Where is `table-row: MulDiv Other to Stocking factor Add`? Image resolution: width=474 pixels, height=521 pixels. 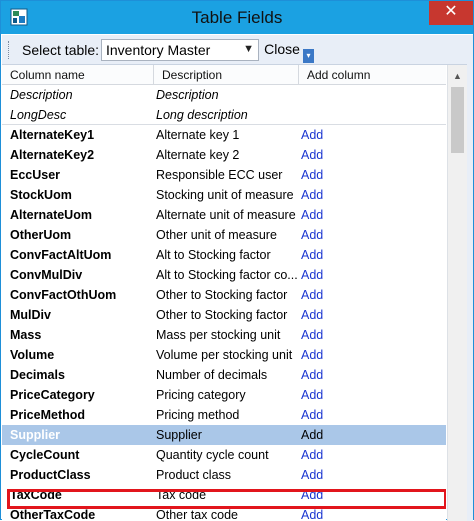
table-row: MulDiv Other to Stocking factor Add is located at coordinates (224, 315).